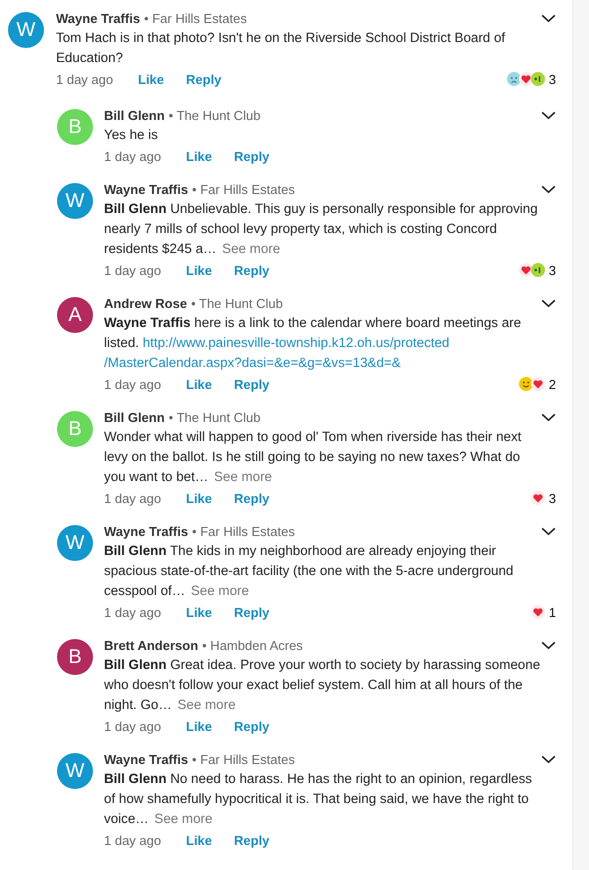 This screenshot has width=589, height=870. What do you see at coordinates (552, 384) in the screenshot?
I see `reaction-count: 2` at bounding box center [552, 384].